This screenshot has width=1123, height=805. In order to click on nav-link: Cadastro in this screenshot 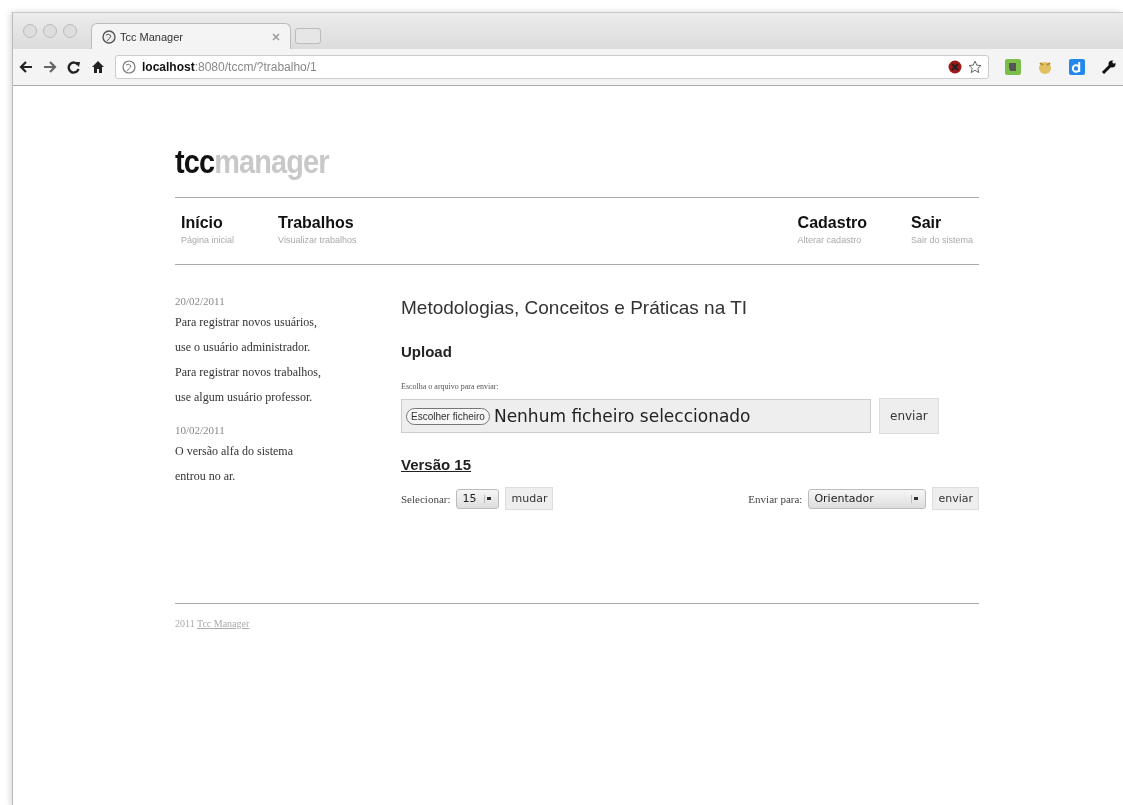, I will do `click(832, 223)`.